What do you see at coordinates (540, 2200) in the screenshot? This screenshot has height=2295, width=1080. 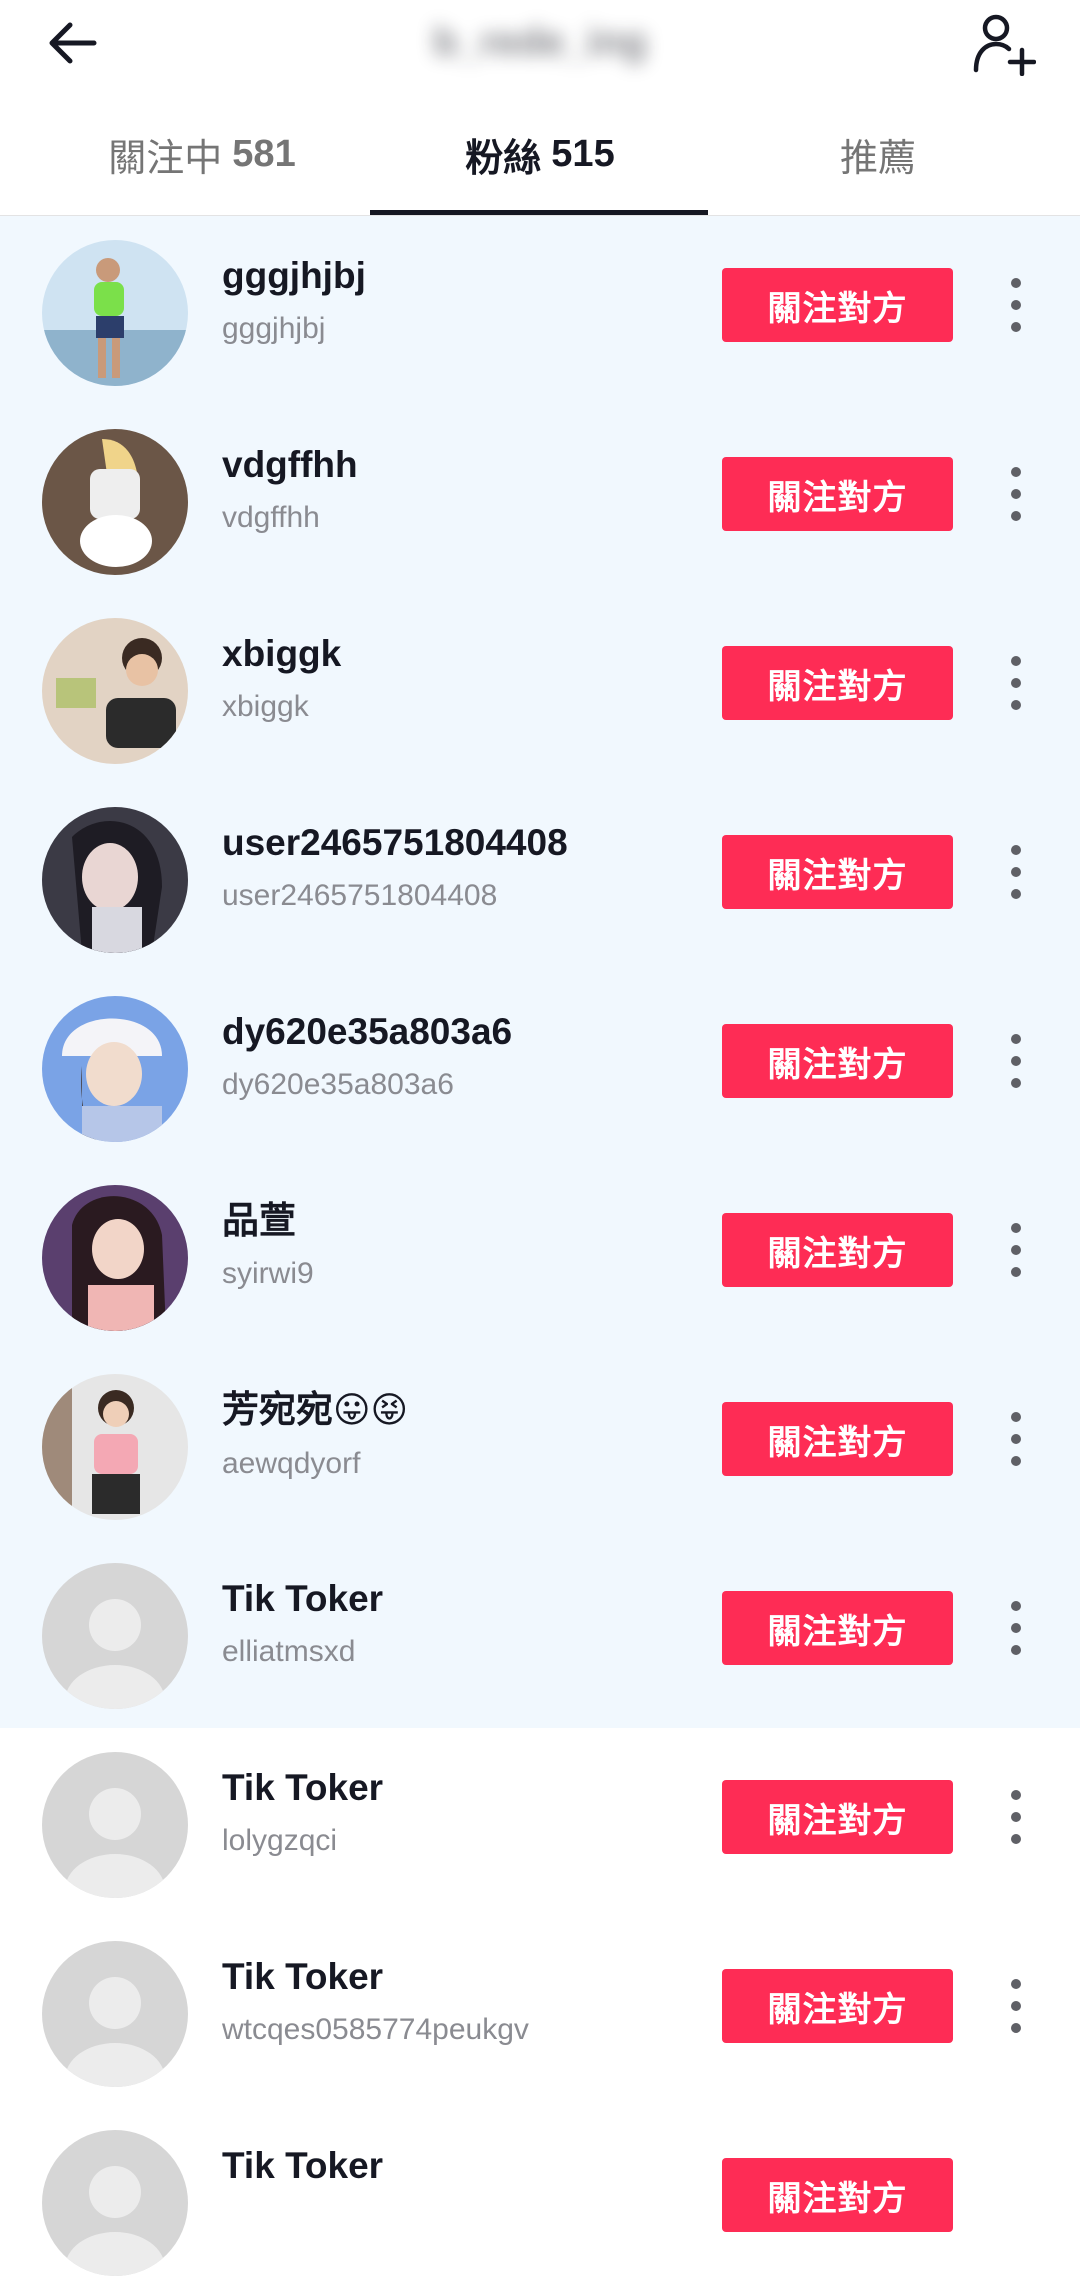 I see `list-item: Tik Toker 關注對方` at bounding box center [540, 2200].